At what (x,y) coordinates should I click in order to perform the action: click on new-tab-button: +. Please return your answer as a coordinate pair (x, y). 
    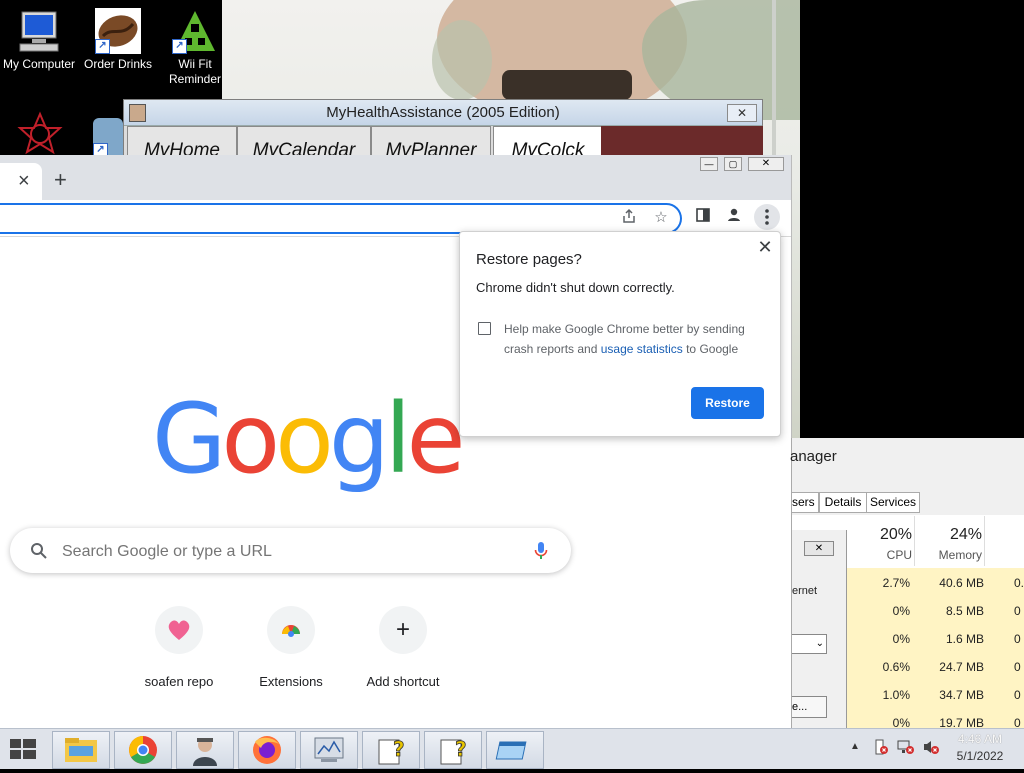
    Looking at the image, I should click on (60, 180).